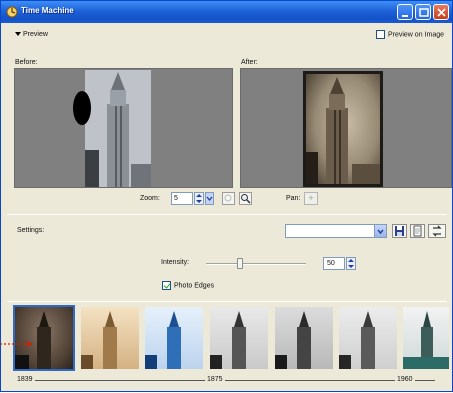 The image size is (453, 393). Describe the element at coordinates (182, 198) in the screenshot. I see `zoom-input: 5` at that location.